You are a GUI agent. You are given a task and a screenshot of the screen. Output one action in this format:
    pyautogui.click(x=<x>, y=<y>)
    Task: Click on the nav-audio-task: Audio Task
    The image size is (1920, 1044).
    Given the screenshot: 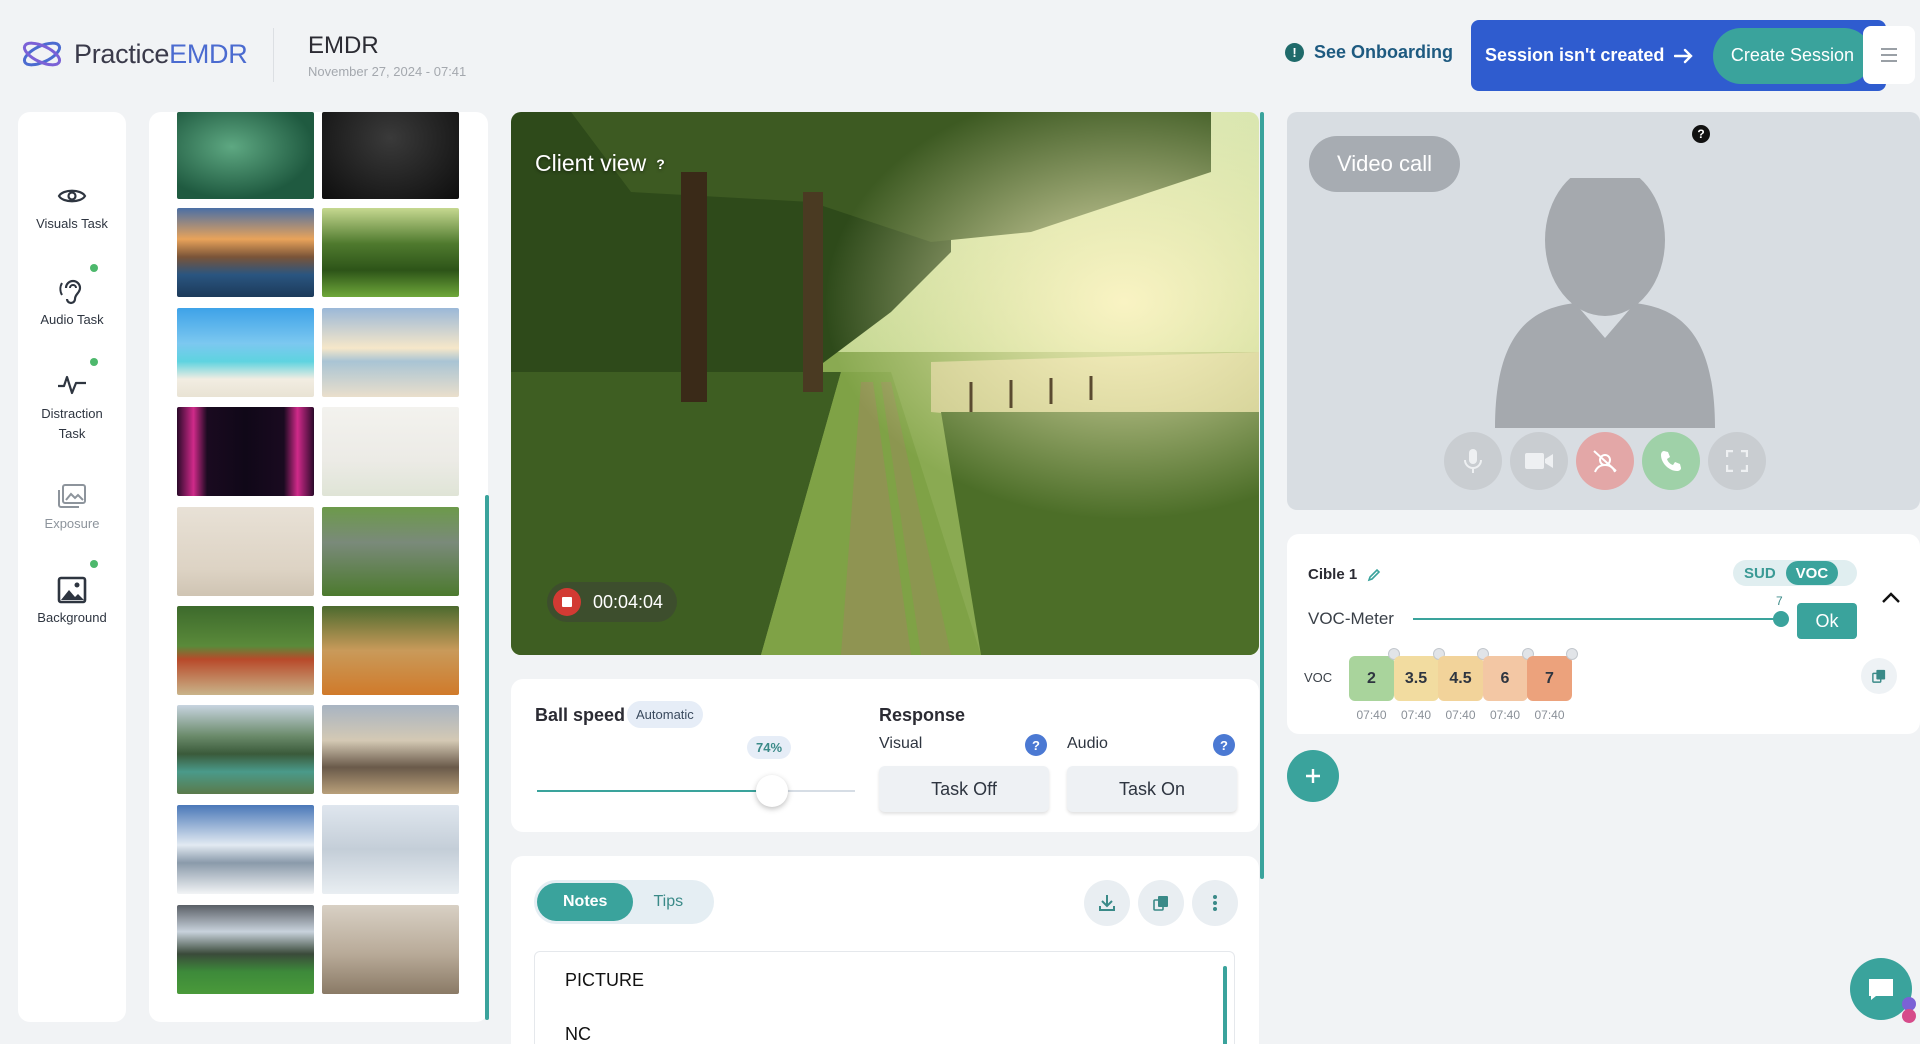 What is the action you would take?
    pyautogui.click(x=72, y=301)
    